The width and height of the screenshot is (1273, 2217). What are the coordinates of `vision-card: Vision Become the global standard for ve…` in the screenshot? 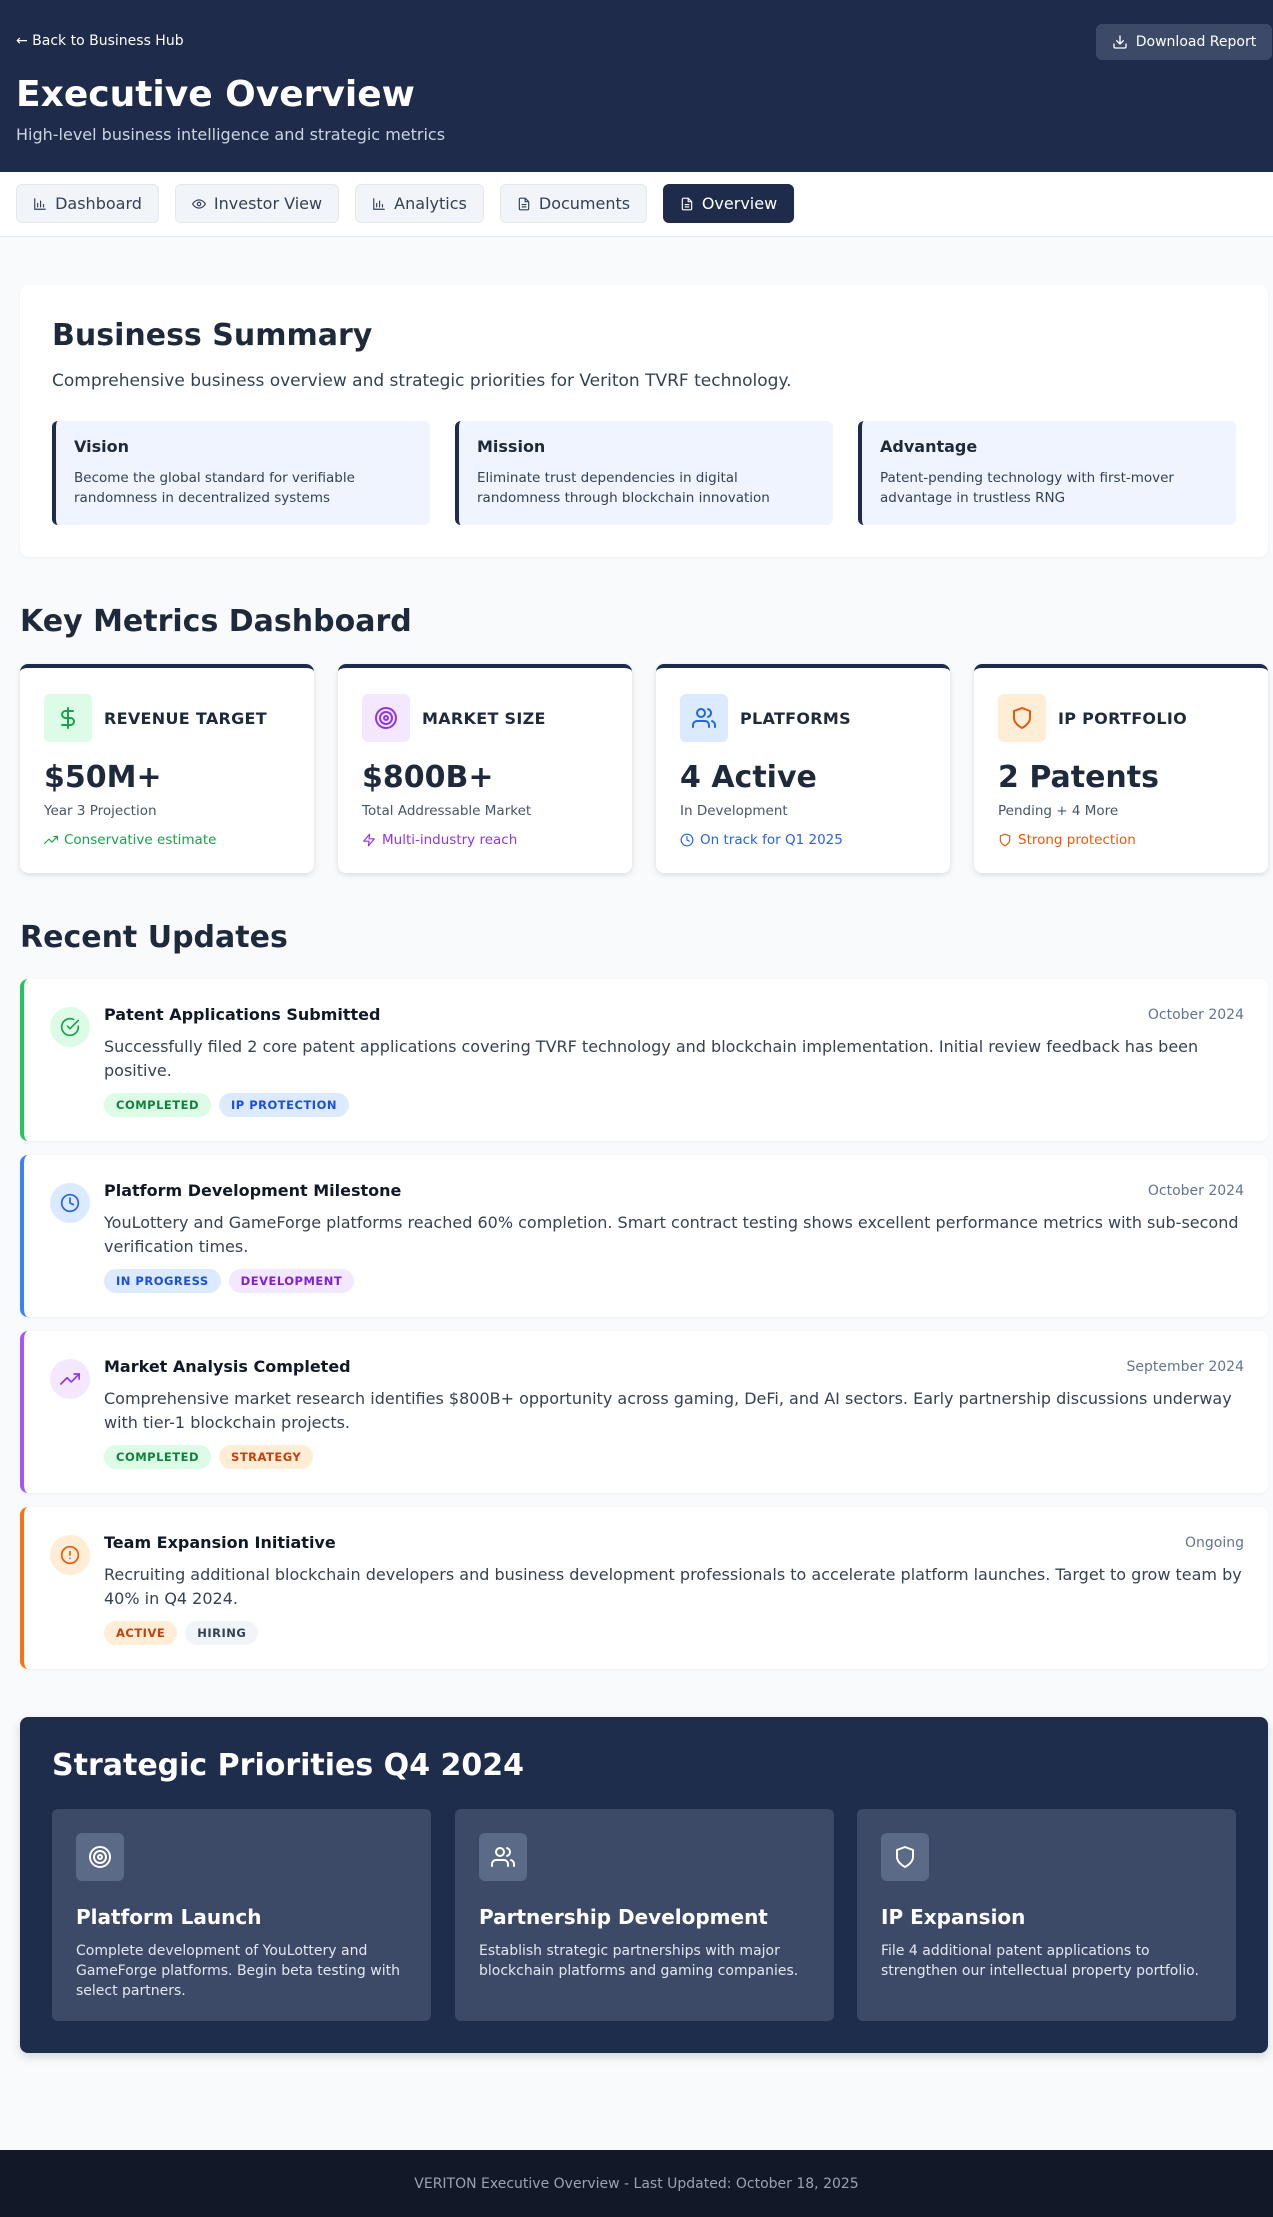 It's located at (241, 473).